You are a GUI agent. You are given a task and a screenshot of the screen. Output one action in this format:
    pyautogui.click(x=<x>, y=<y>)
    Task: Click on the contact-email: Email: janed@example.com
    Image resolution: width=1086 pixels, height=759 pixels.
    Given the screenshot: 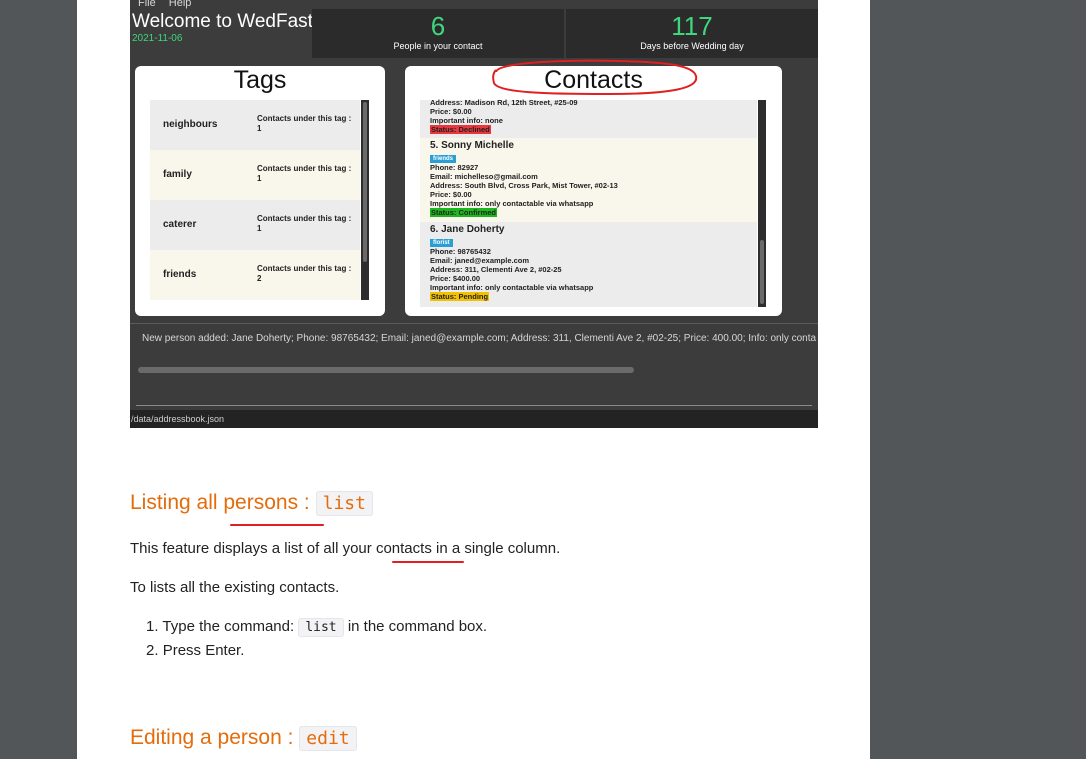 What is the action you would take?
    pyautogui.click(x=480, y=260)
    